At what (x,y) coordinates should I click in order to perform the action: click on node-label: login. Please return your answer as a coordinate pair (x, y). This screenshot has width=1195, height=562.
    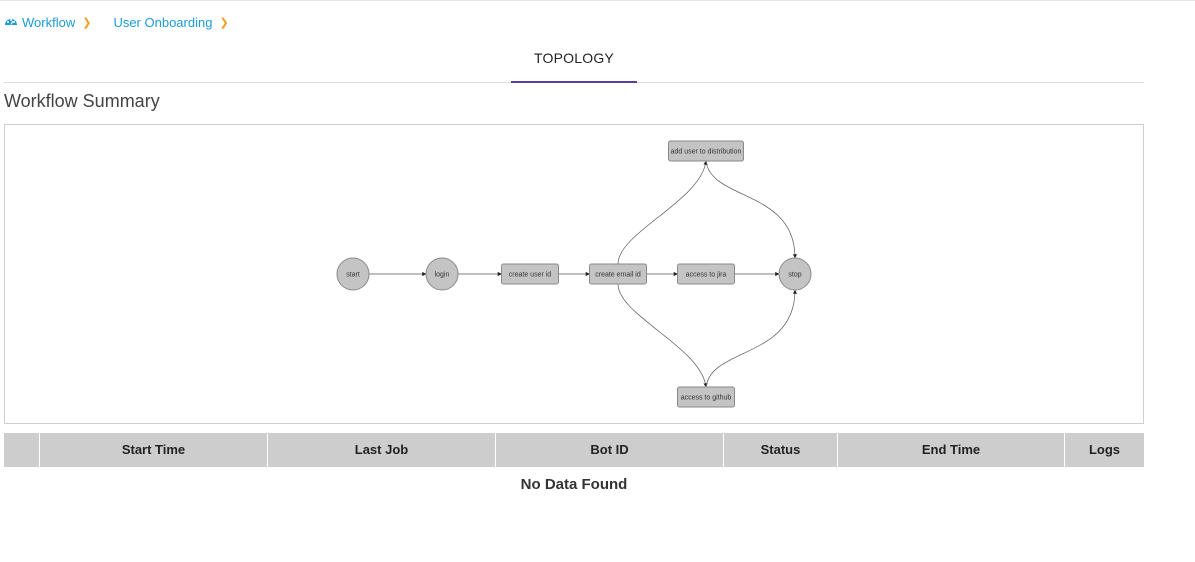
    Looking at the image, I should click on (442, 275).